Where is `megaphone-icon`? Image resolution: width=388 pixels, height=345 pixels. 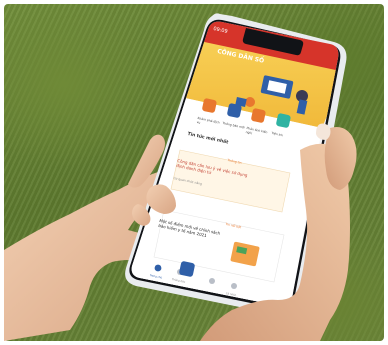 megaphone-icon is located at coordinates (258, 115).